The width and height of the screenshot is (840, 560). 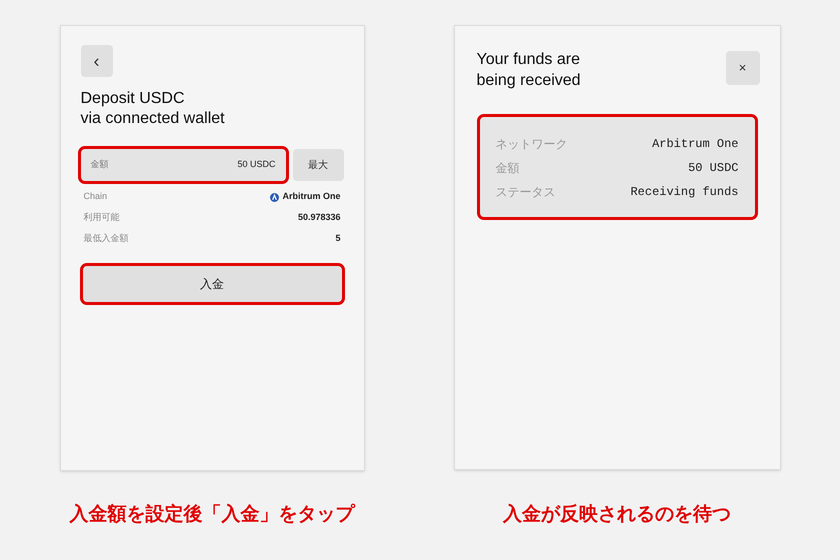 I want to click on info-value: 50.978336, so click(x=319, y=217).